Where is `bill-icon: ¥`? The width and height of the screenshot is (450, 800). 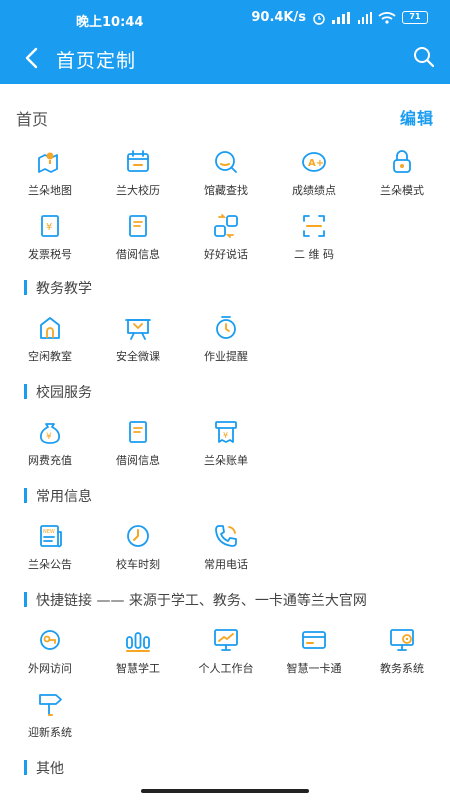
bill-icon: ¥ is located at coordinates (226, 432).